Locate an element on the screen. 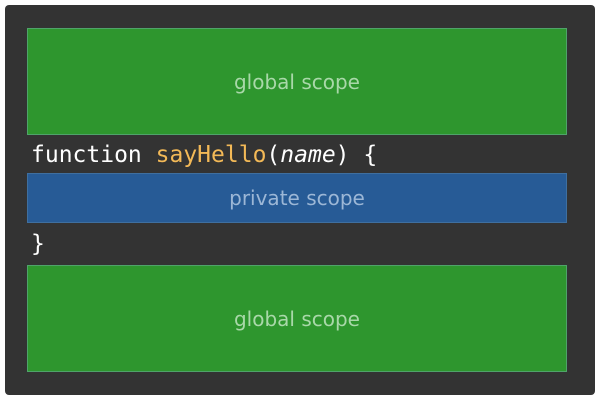 This screenshot has width=600, height=400. private-scope: private scope is located at coordinates (297, 198).